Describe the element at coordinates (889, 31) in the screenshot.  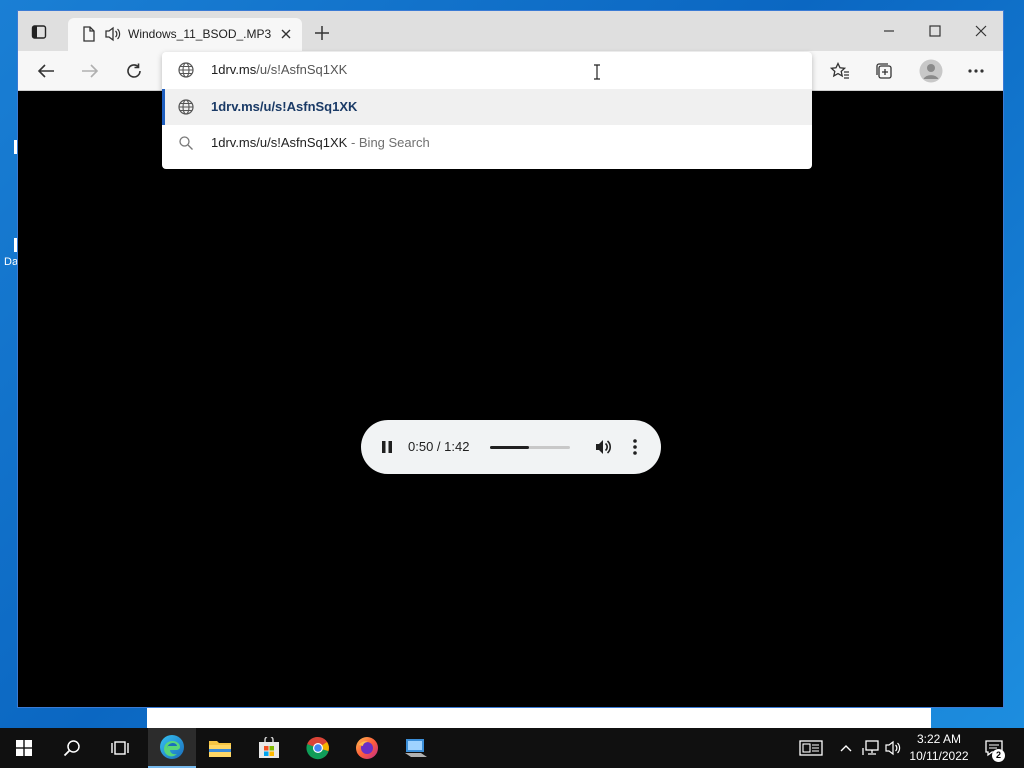
I see `minimize-icon` at that location.